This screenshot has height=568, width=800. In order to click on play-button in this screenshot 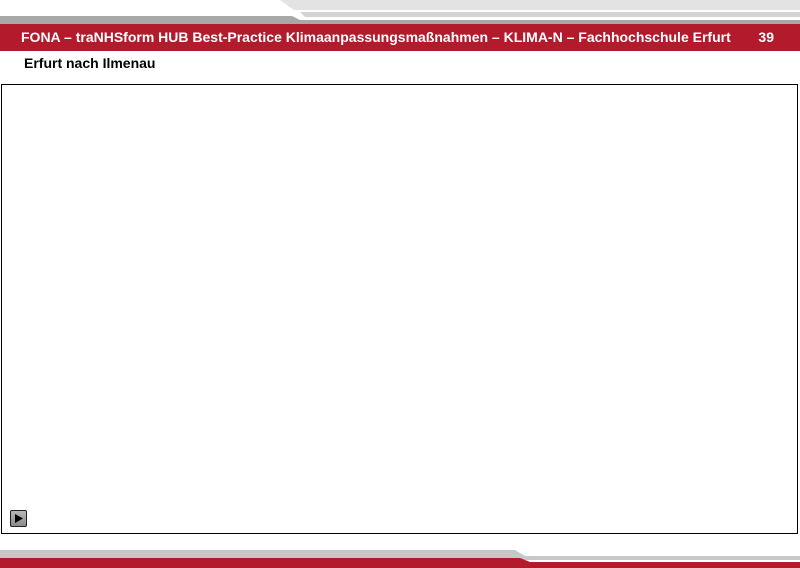, I will do `click(18, 518)`.